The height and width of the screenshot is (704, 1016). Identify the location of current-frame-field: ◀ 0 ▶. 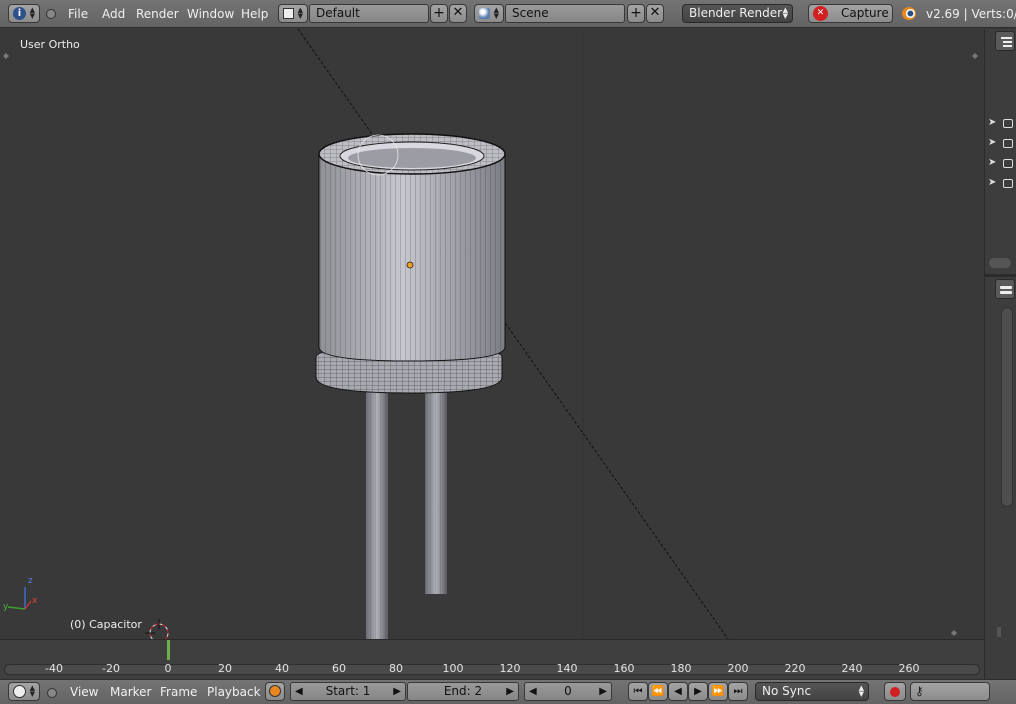
(568, 691).